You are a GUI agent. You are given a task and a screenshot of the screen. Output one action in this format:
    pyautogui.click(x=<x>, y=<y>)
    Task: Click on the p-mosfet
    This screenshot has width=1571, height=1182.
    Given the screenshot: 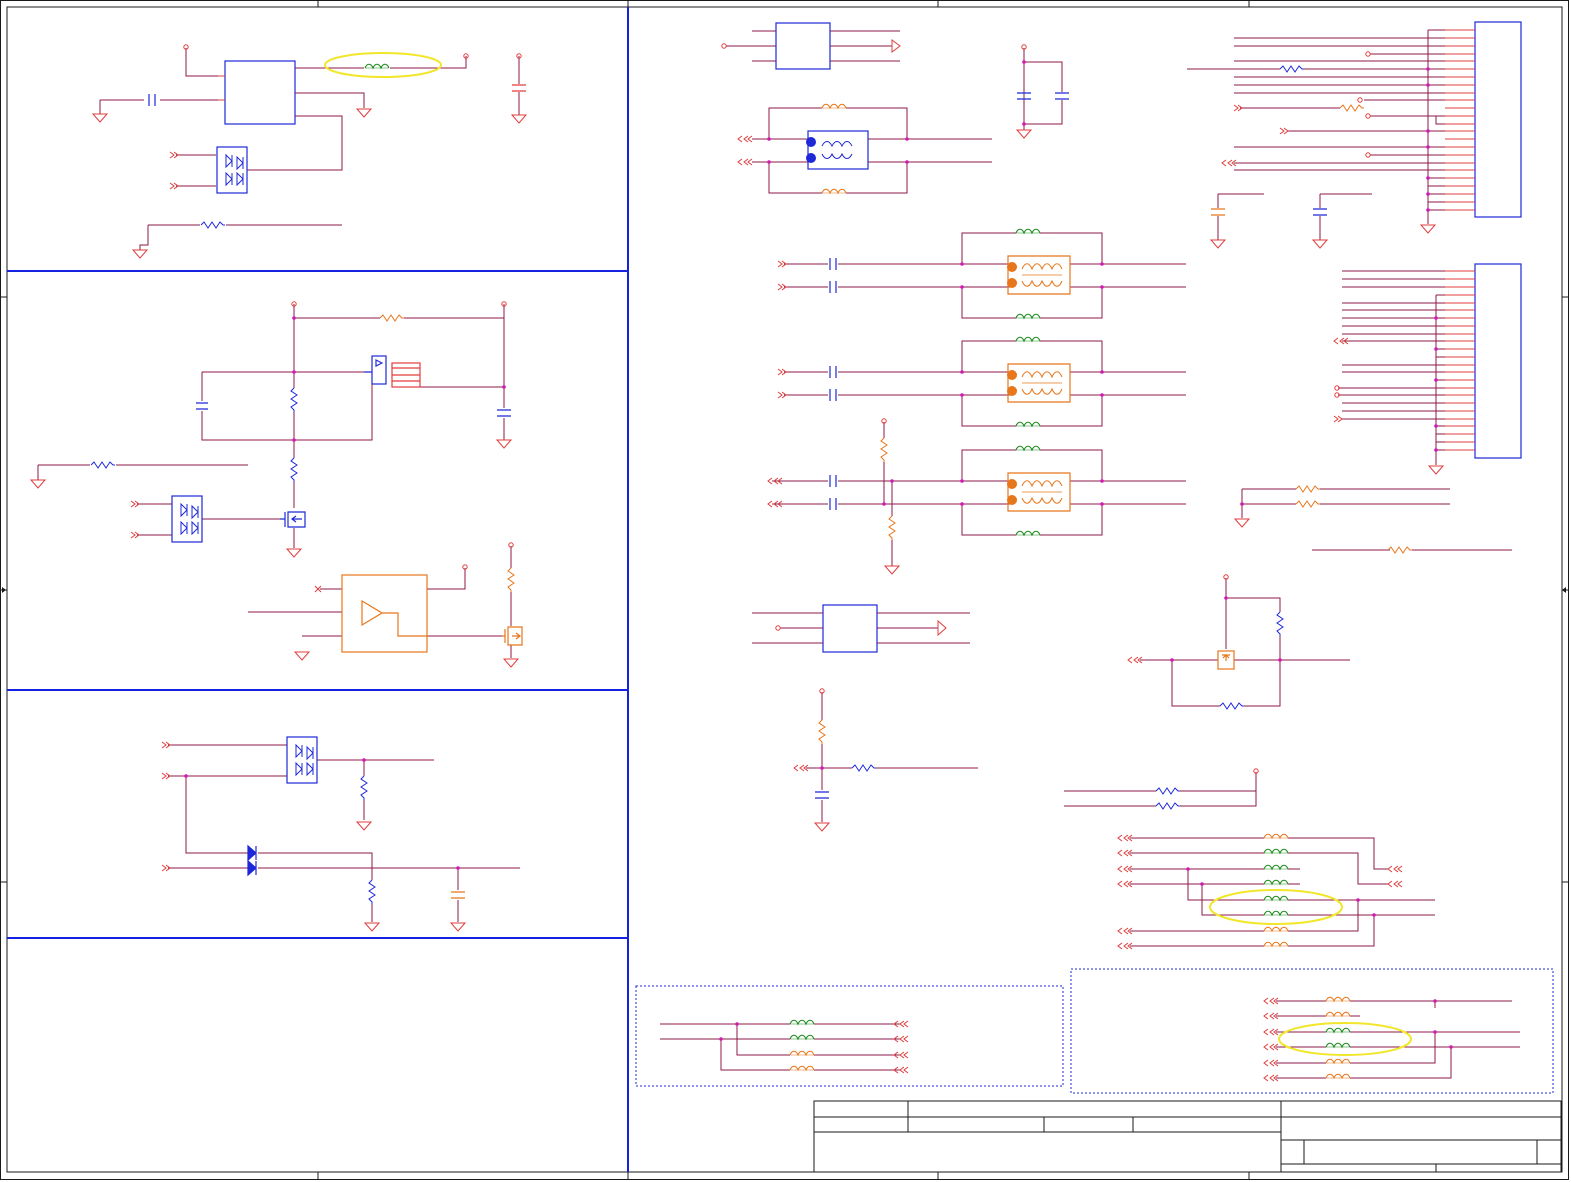 What is the action you would take?
    pyautogui.click(x=392, y=371)
    